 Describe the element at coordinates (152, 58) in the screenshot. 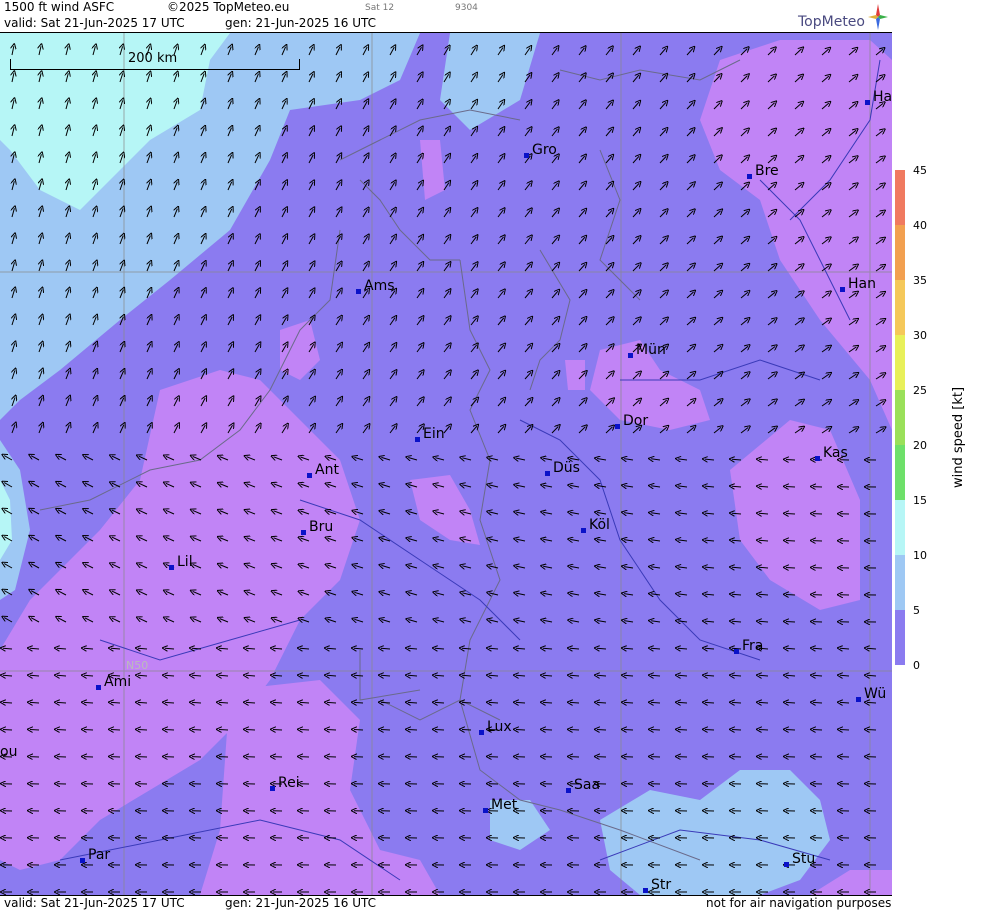

I see `scale-bar-label: 200 km` at that location.